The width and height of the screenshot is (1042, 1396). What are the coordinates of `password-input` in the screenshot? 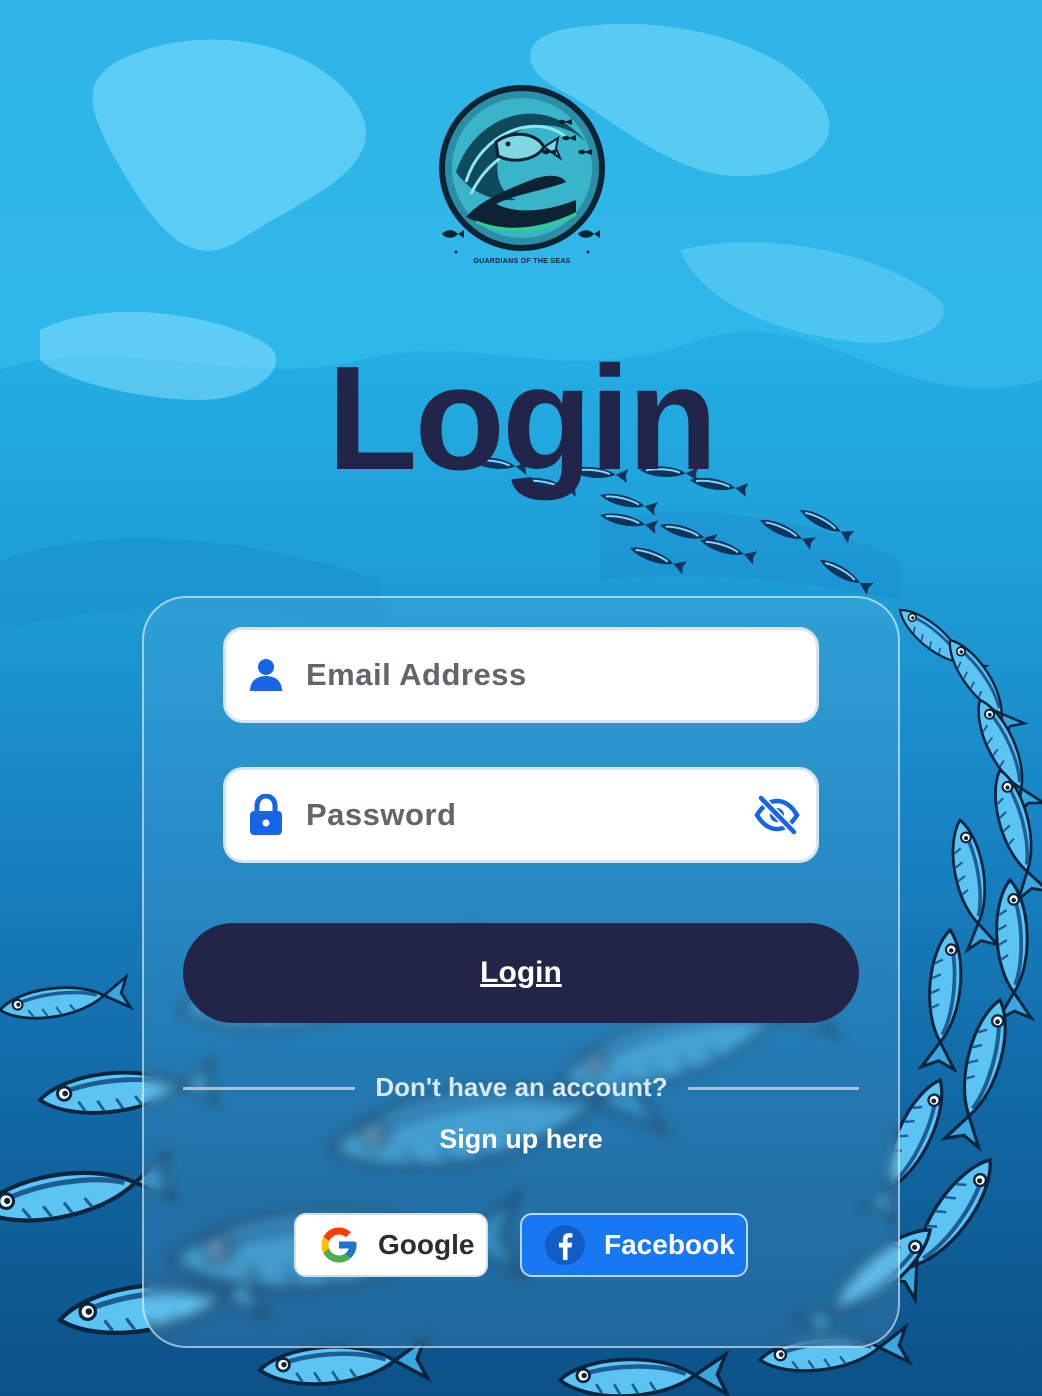 It's located at (516, 815).